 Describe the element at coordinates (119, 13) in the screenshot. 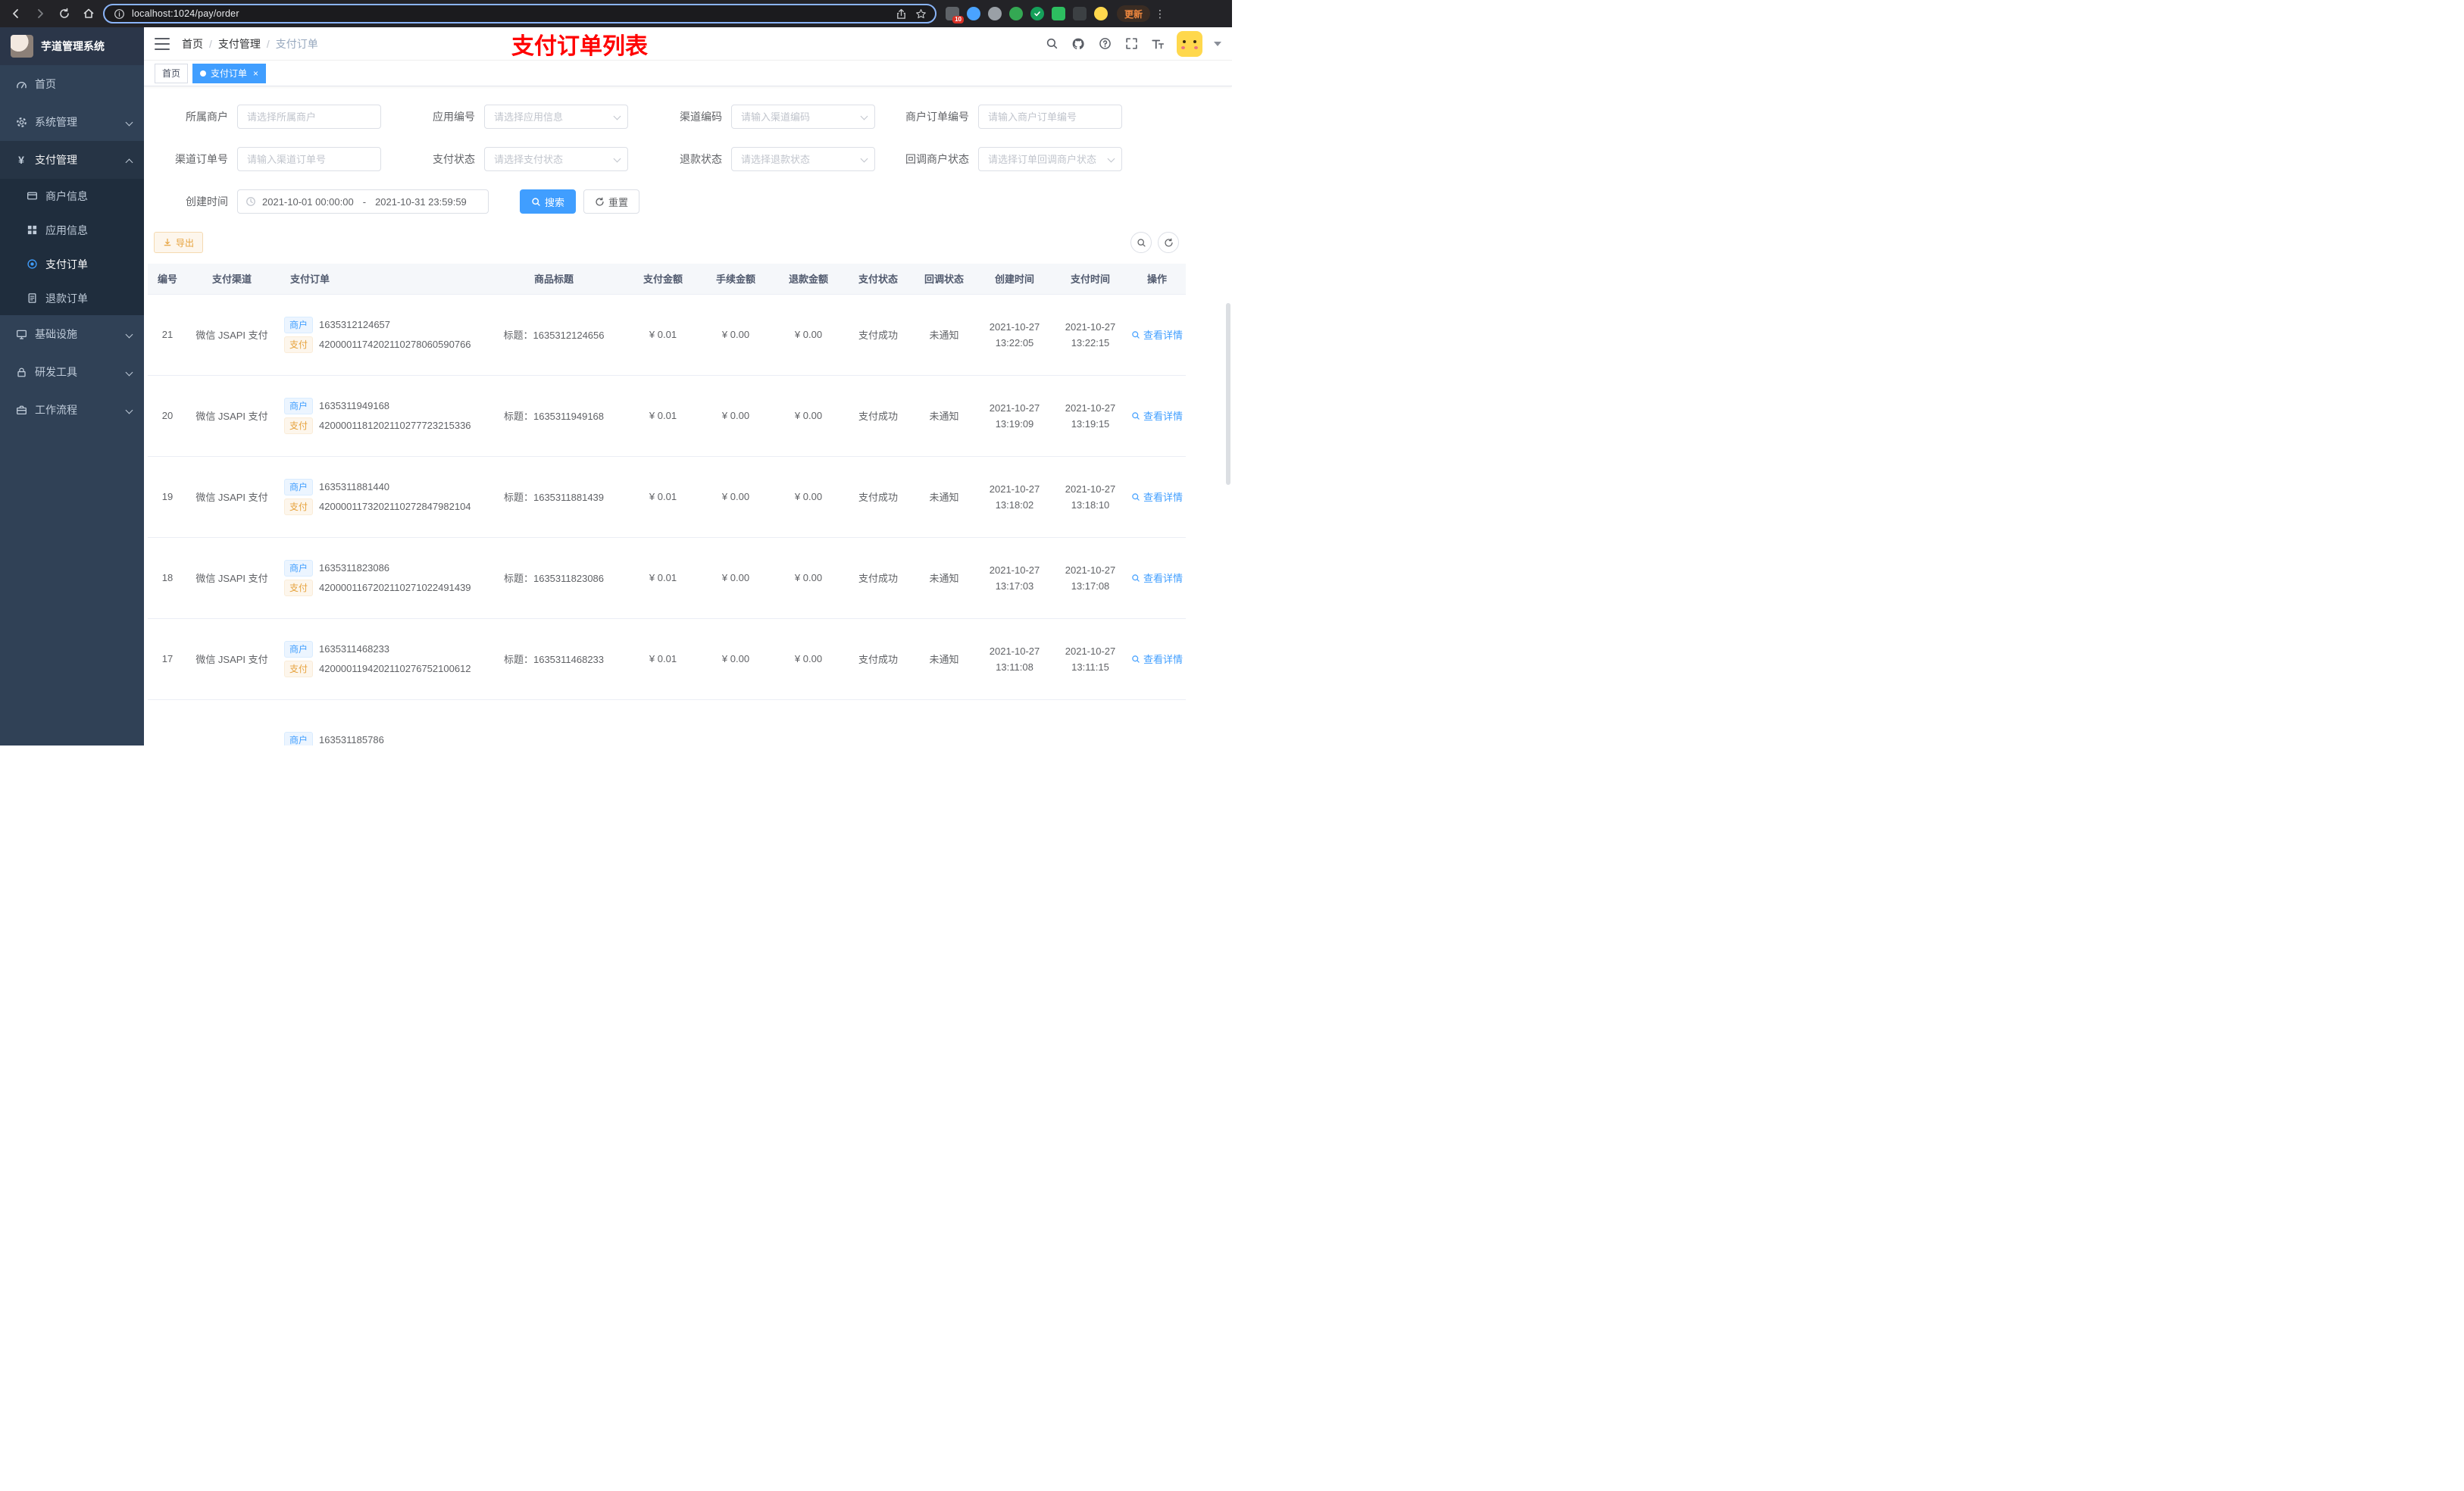

I see `page-info-icon` at that location.